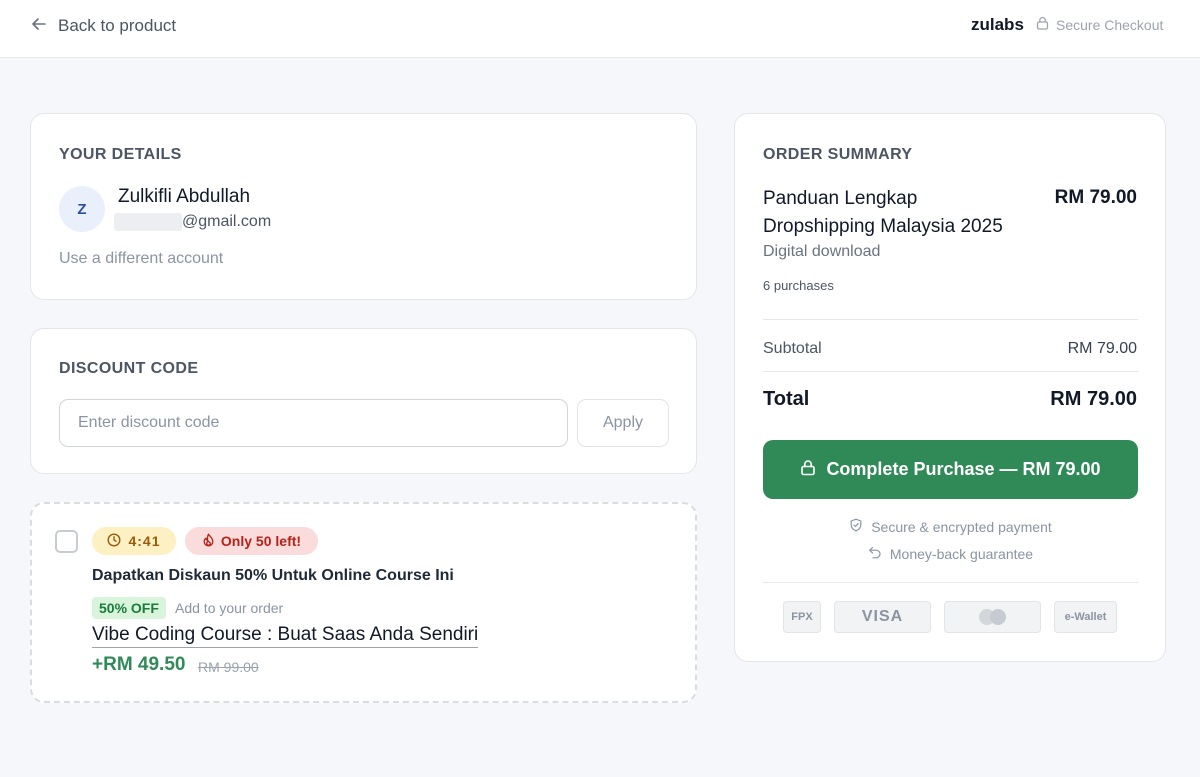 The width and height of the screenshot is (1200, 777). What do you see at coordinates (1093, 399) in the screenshot?
I see `total-value: RM 79.00` at bounding box center [1093, 399].